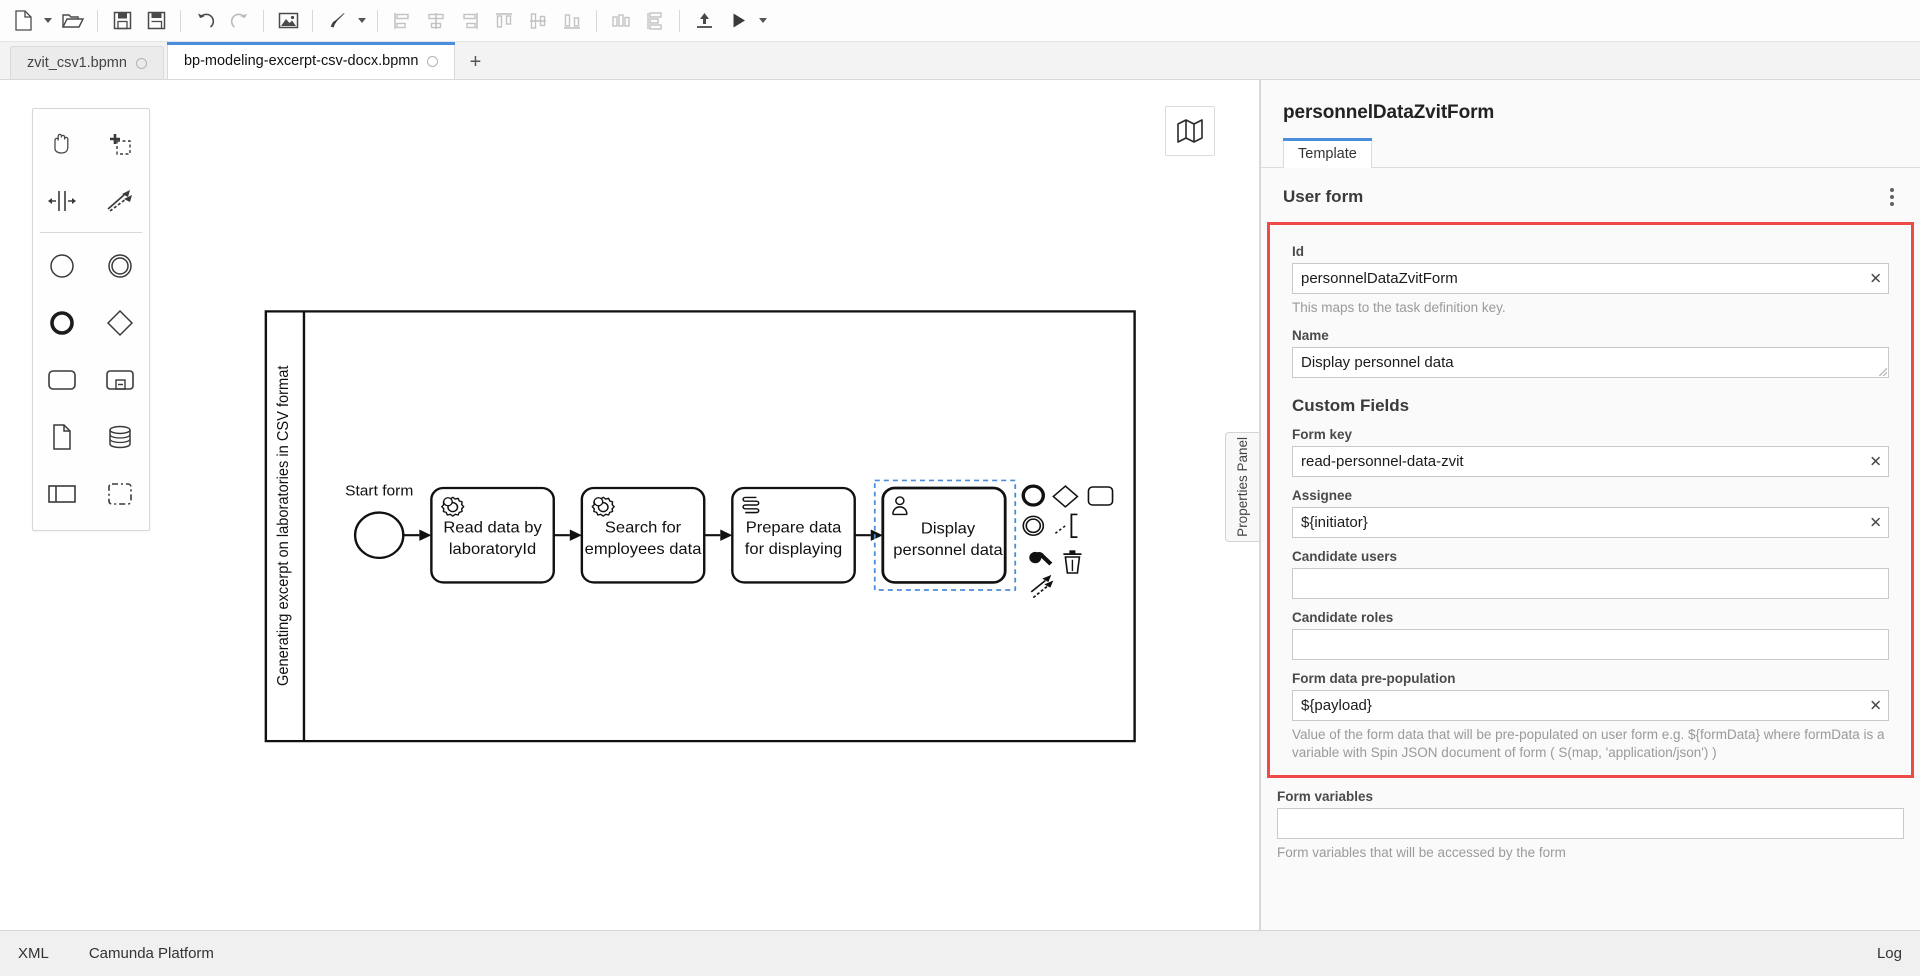  I want to click on clear-form-key-icon: ✕, so click(1875, 461).